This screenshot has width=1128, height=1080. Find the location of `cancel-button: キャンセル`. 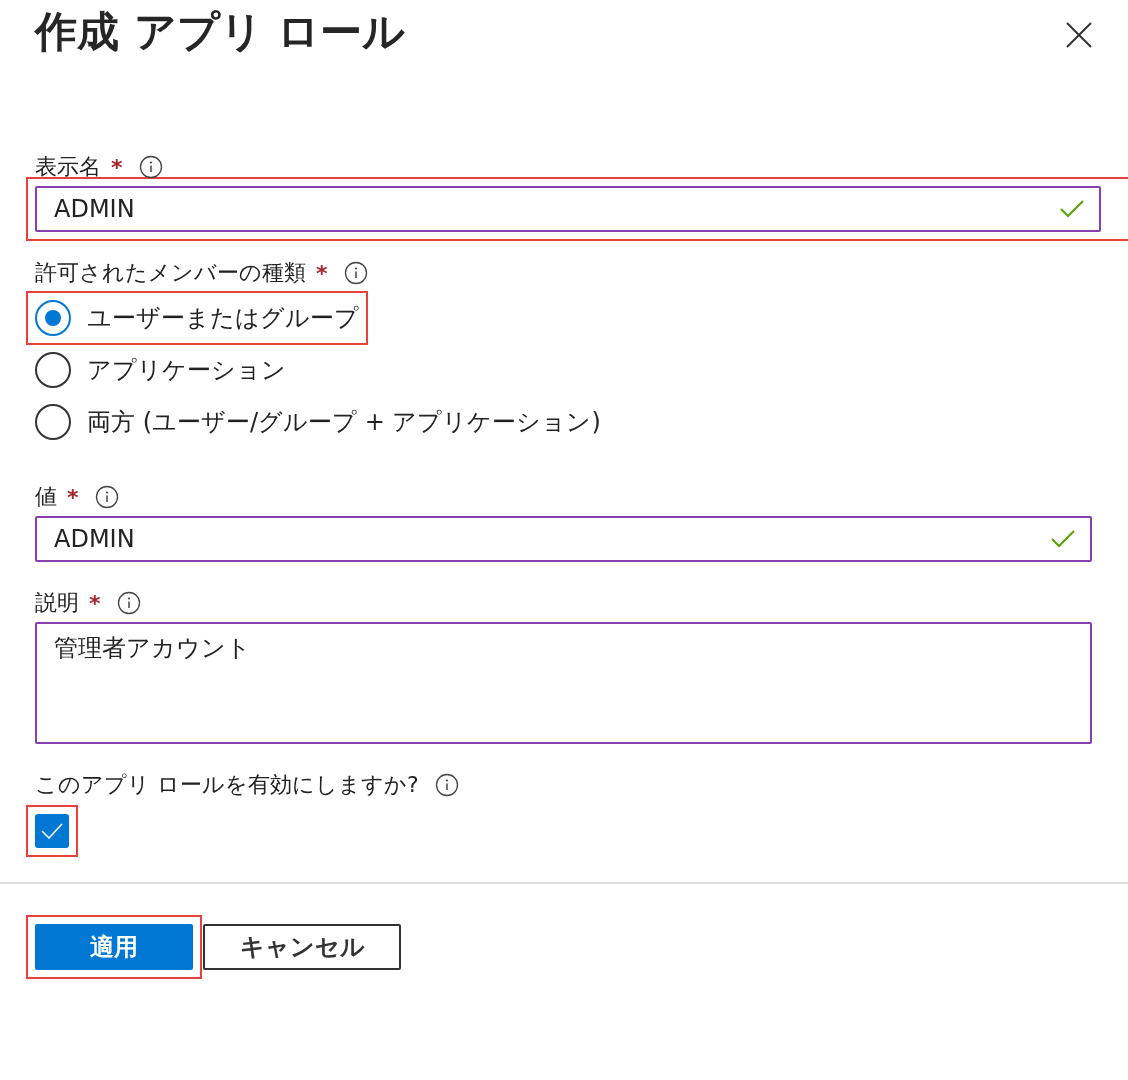

cancel-button: キャンセル is located at coordinates (302, 947).